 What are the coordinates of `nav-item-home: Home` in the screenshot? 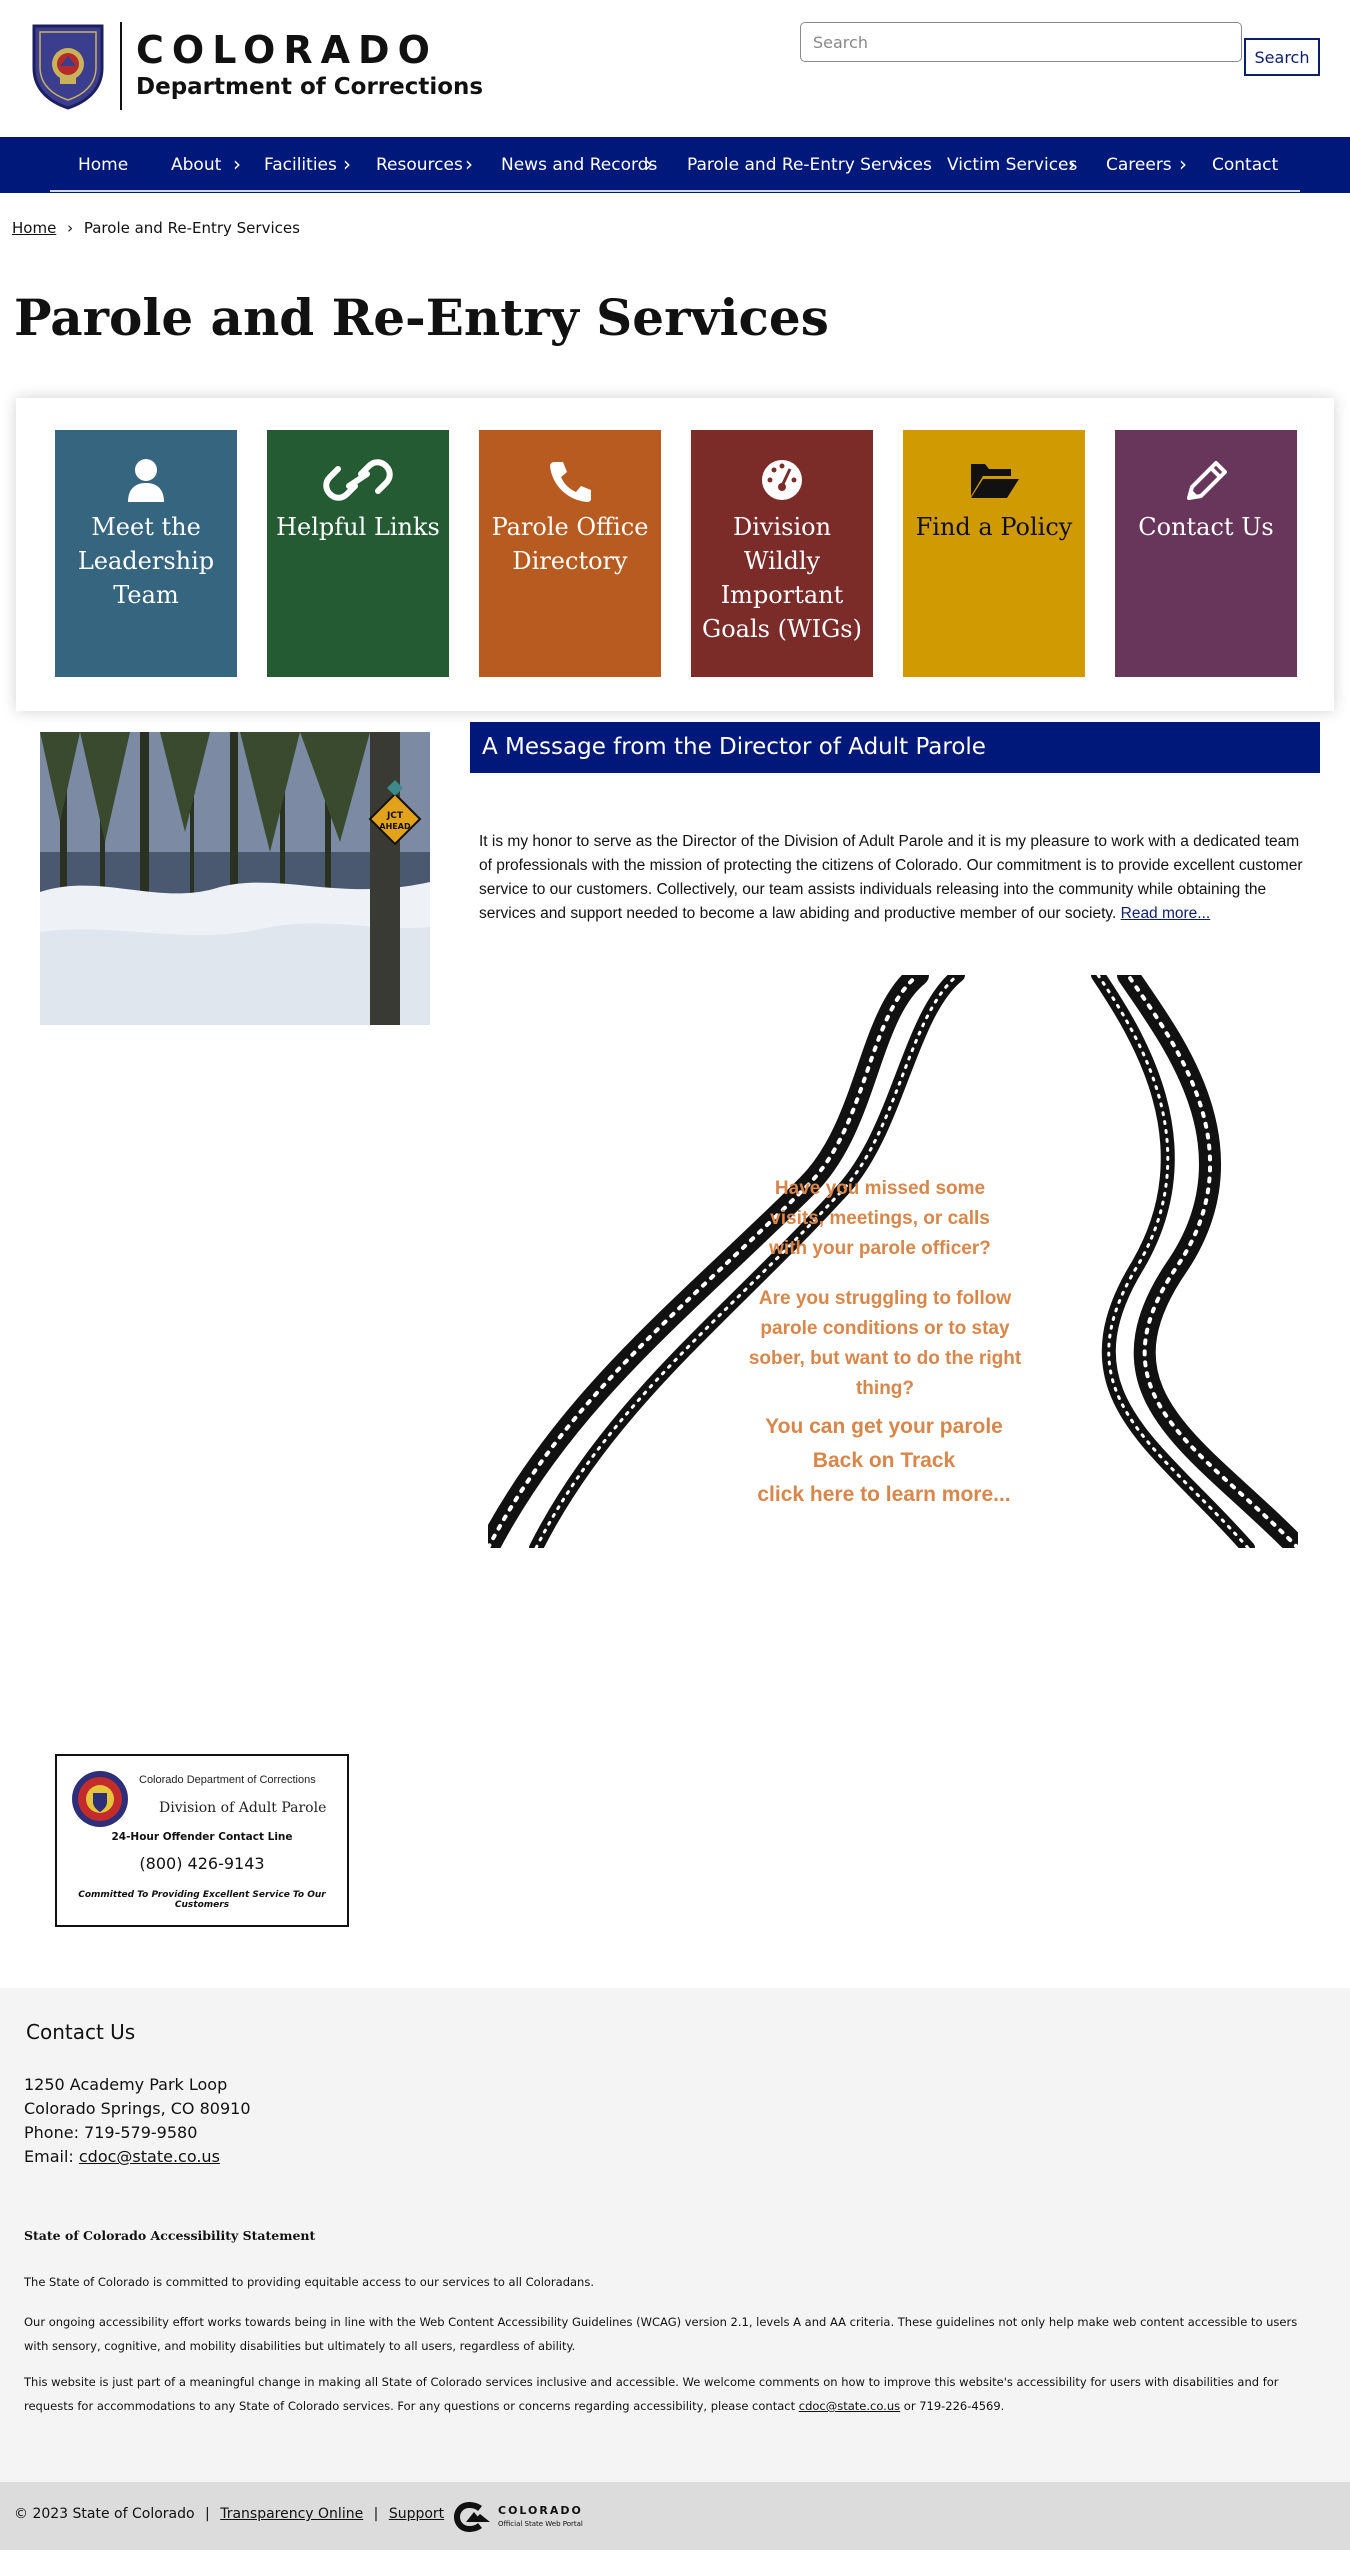 It's located at (103, 165).